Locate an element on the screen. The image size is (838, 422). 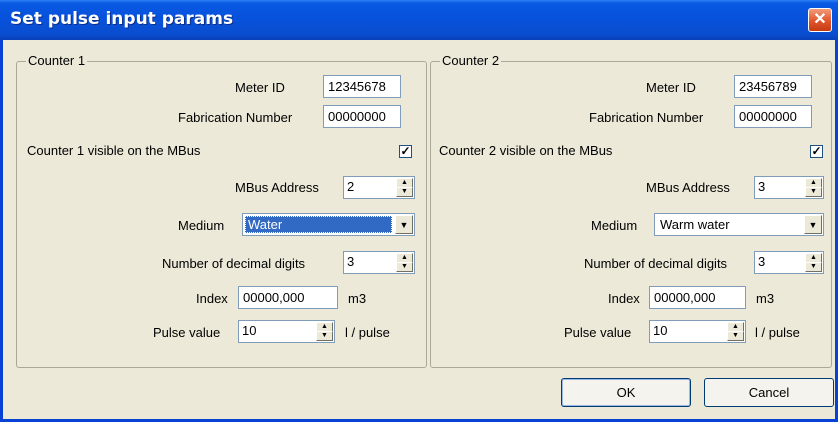
cancel-button: Cancel is located at coordinates (769, 392).